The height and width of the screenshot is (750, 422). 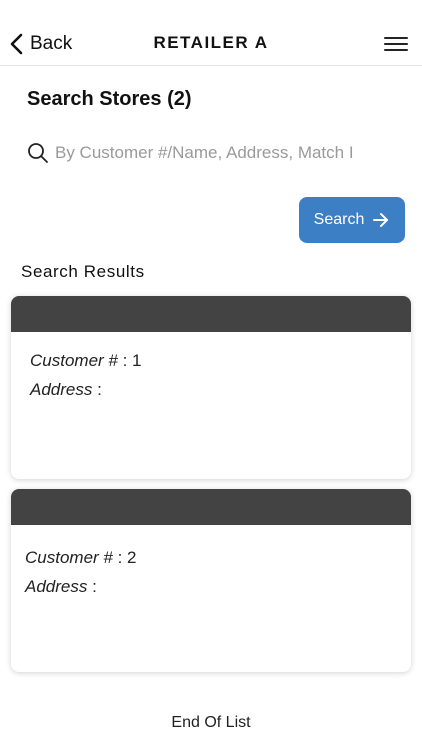 I want to click on search-button-label: Search, so click(x=339, y=219).